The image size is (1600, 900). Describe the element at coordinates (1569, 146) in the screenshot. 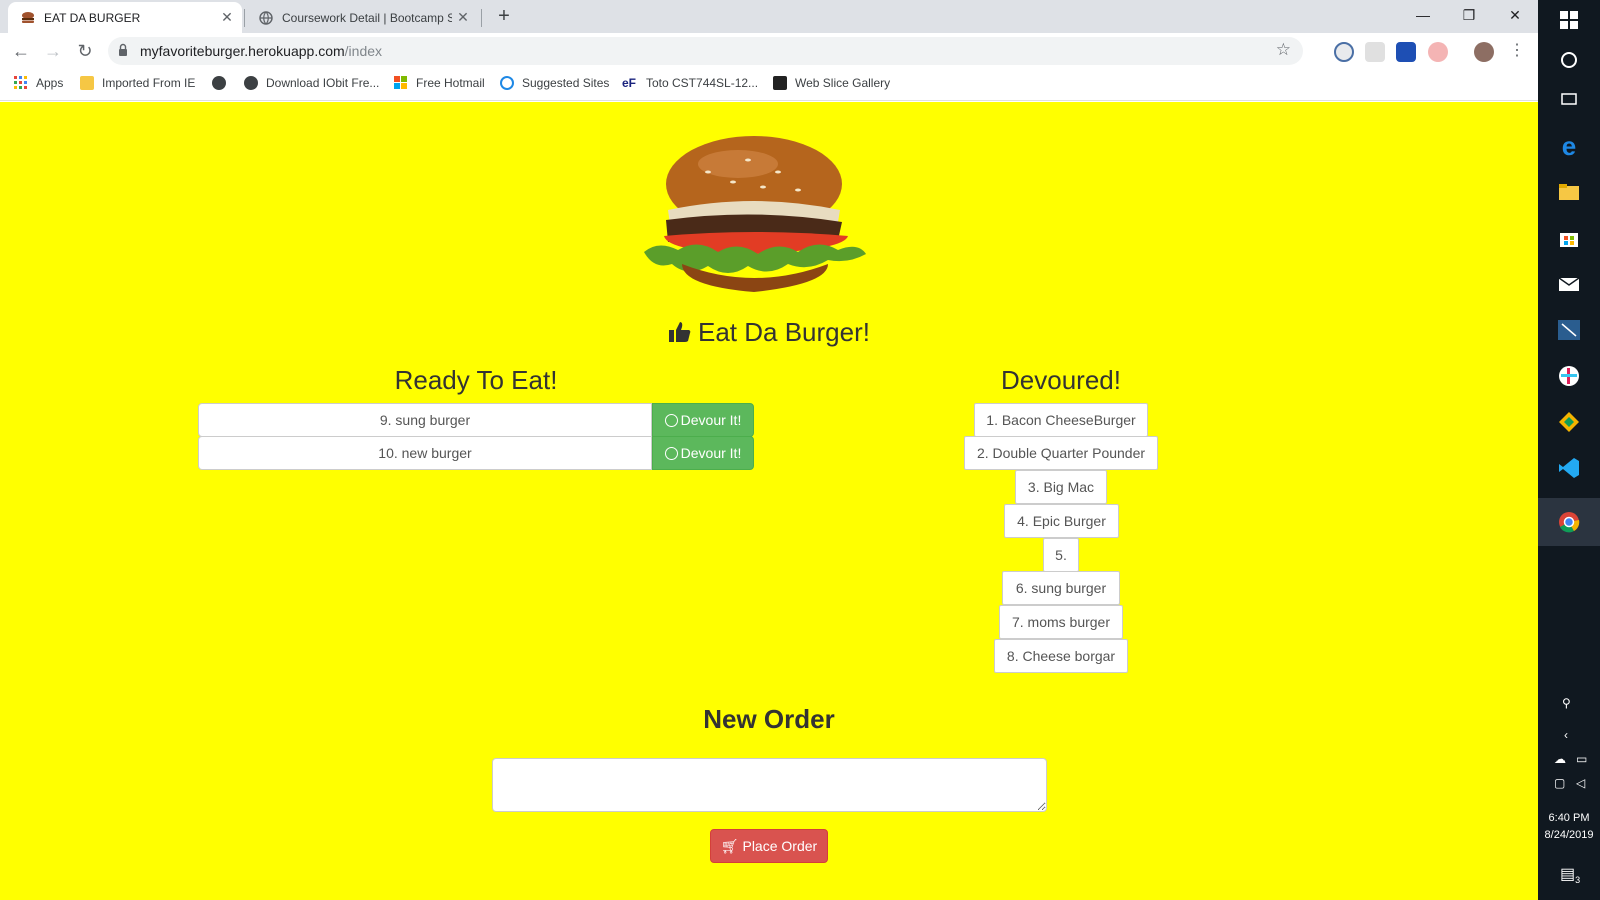

I see `edge-browser-icon: e` at that location.